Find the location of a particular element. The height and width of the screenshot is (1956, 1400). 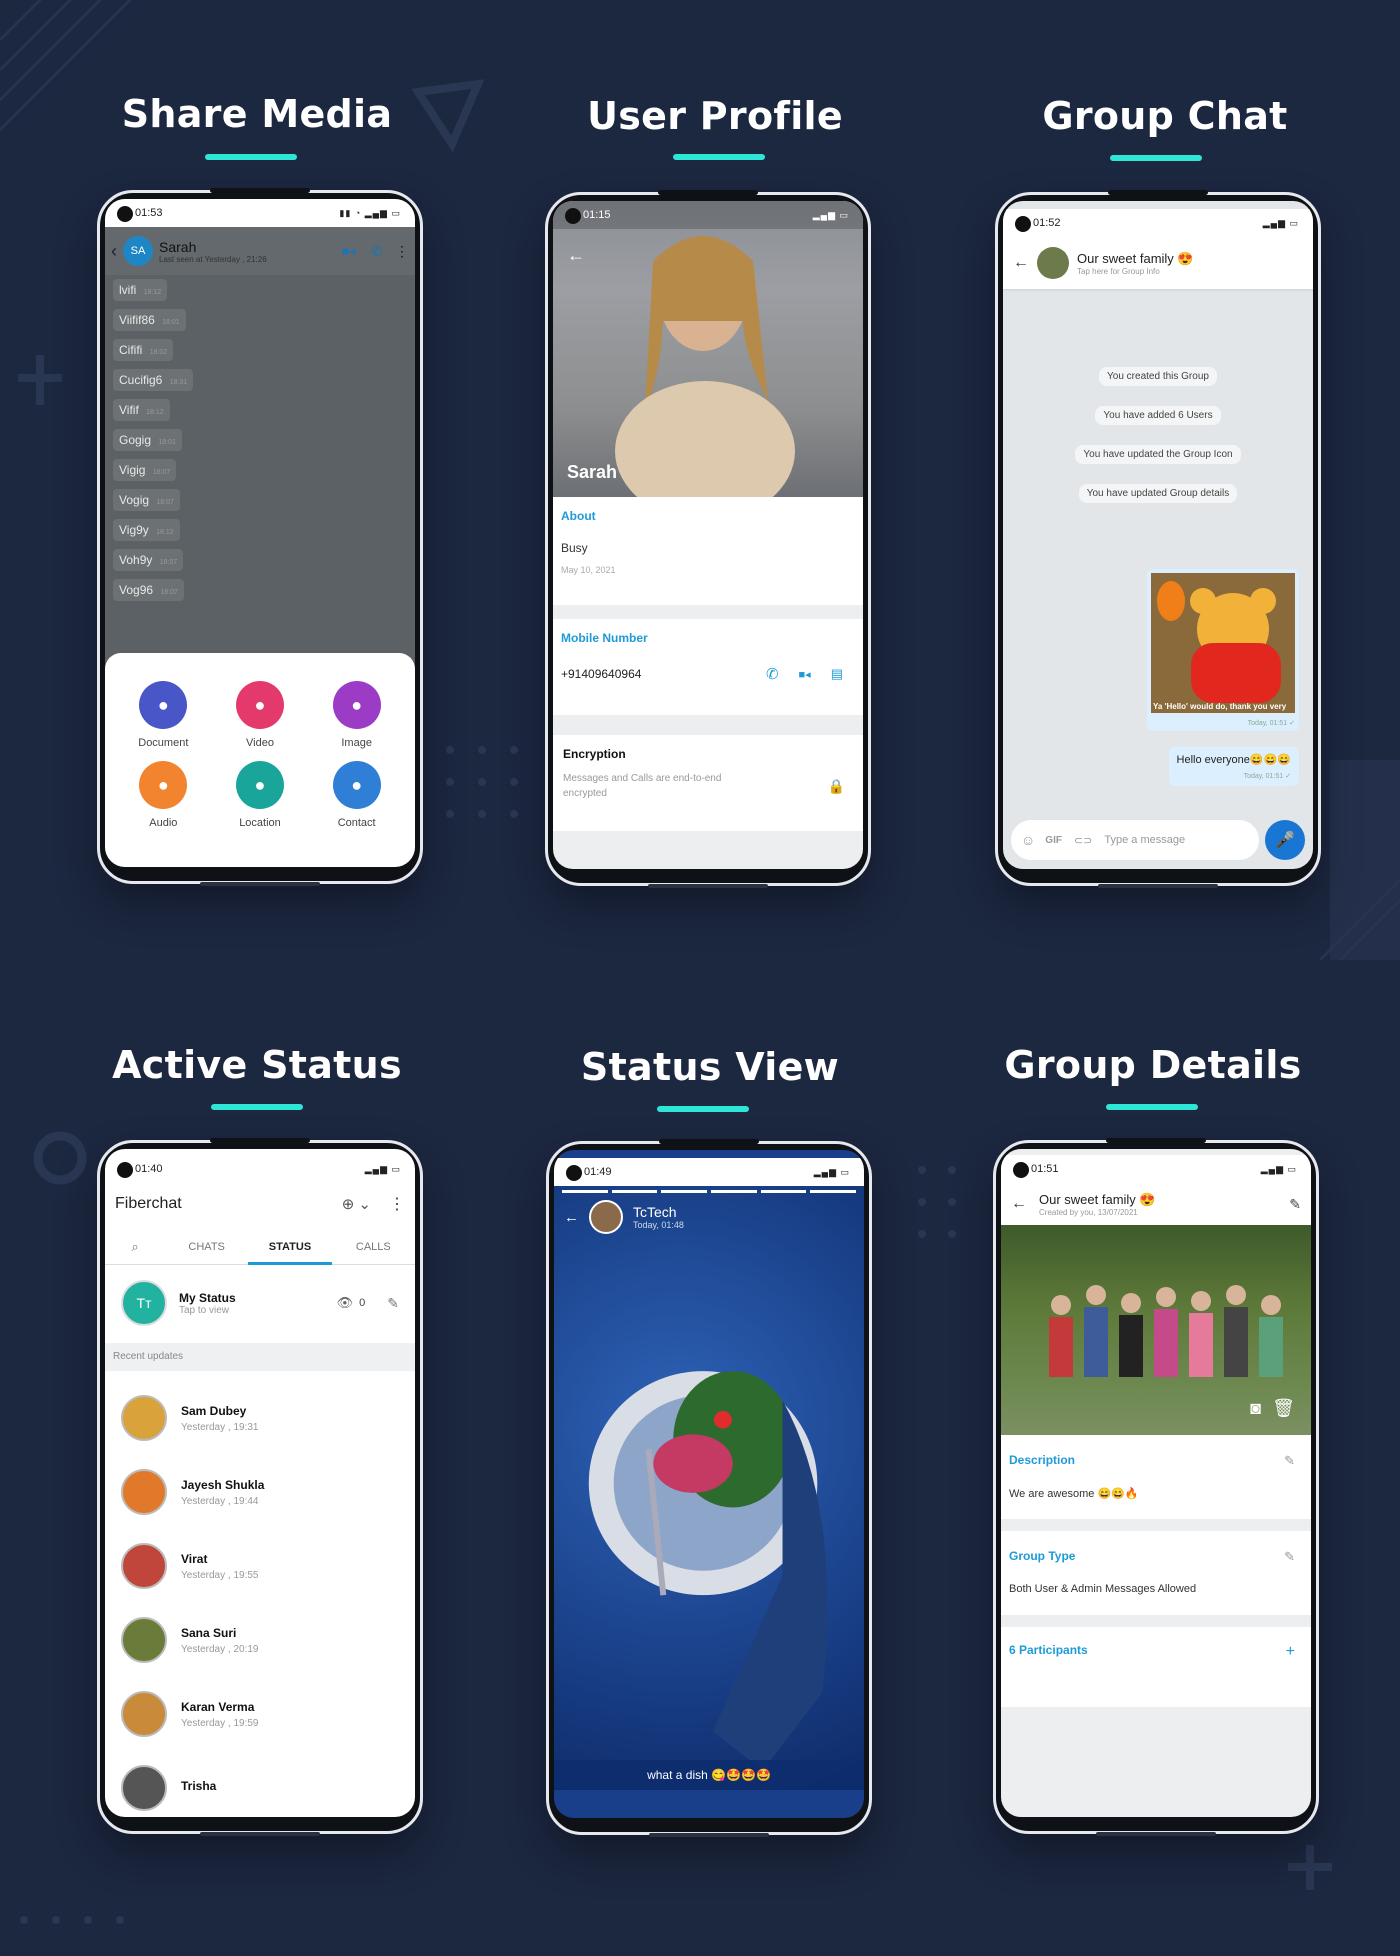

message-text: Cififi is located at coordinates (131, 350).